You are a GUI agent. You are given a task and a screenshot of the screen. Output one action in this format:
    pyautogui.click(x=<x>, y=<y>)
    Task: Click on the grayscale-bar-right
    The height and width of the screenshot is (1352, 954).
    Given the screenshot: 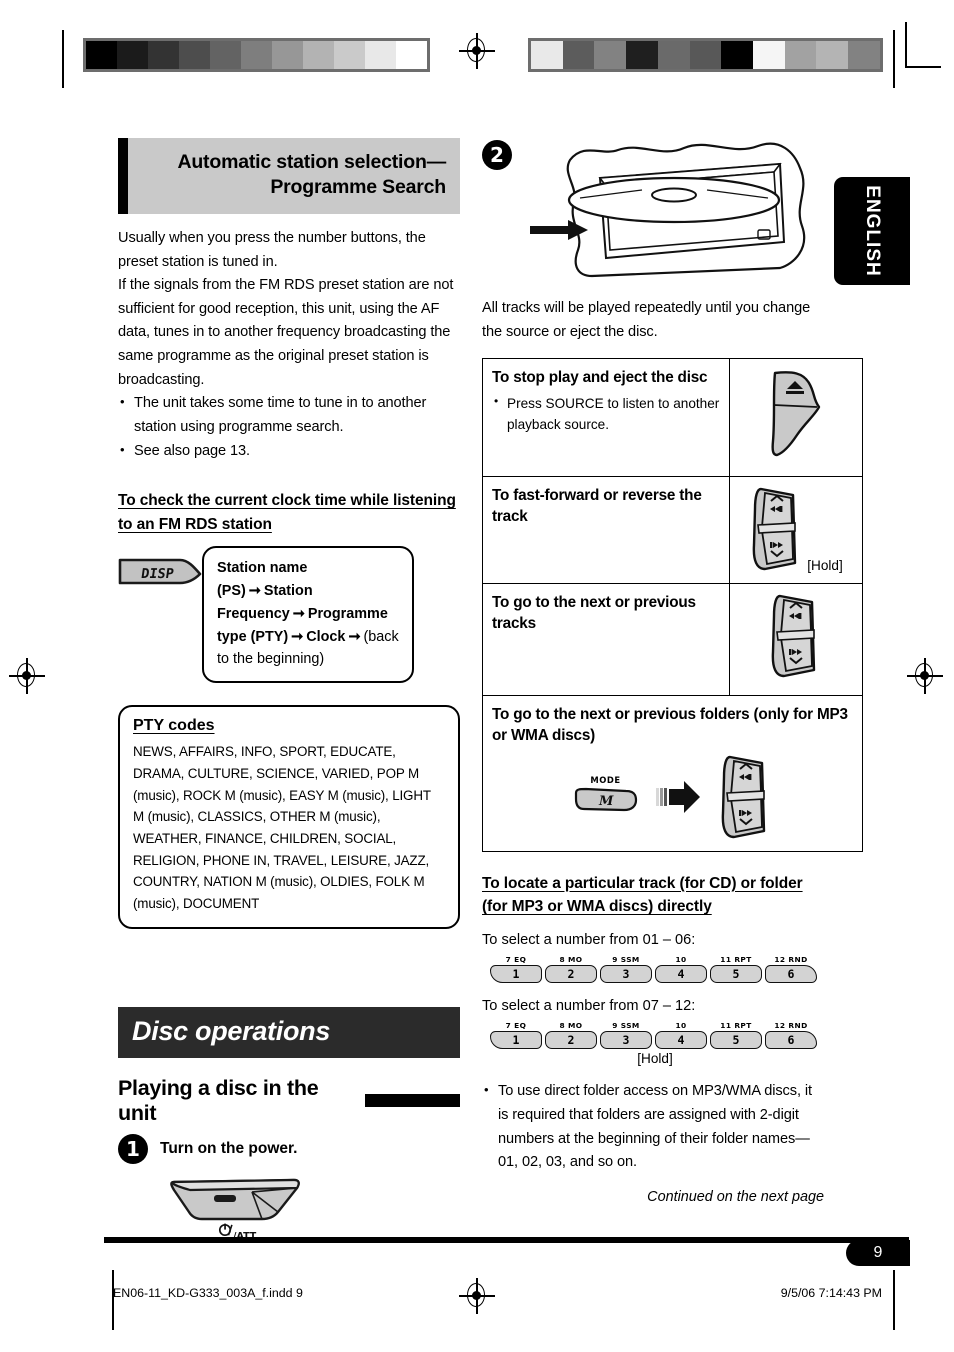 What is the action you would take?
    pyautogui.click(x=705, y=55)
    